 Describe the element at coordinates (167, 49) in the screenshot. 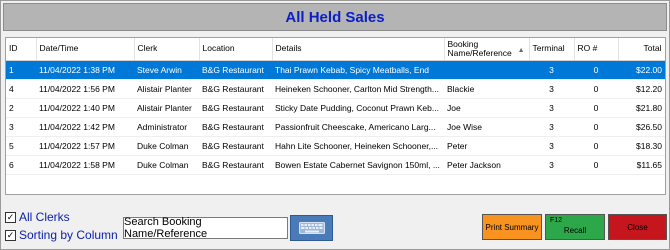

I see `column-header-clerk: Clerk` at that location.